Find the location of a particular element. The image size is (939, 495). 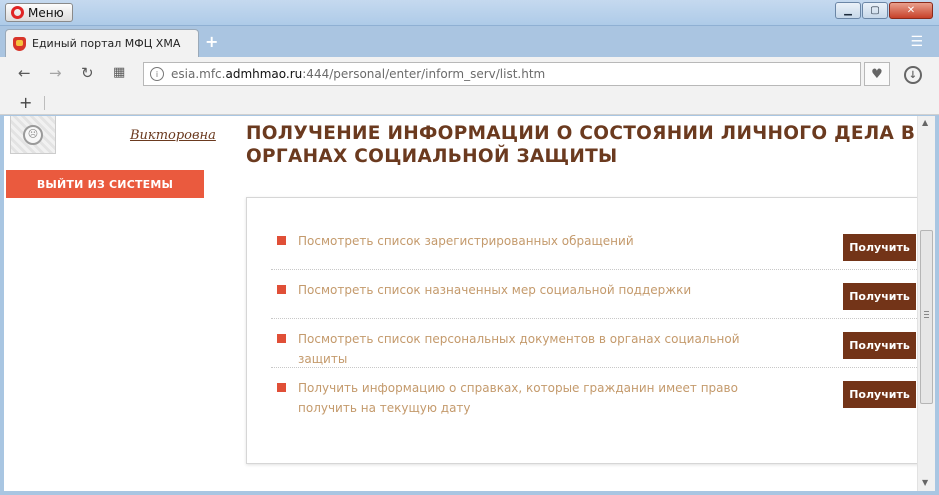

new-tab-button: + is located at coordinates (211, 41).